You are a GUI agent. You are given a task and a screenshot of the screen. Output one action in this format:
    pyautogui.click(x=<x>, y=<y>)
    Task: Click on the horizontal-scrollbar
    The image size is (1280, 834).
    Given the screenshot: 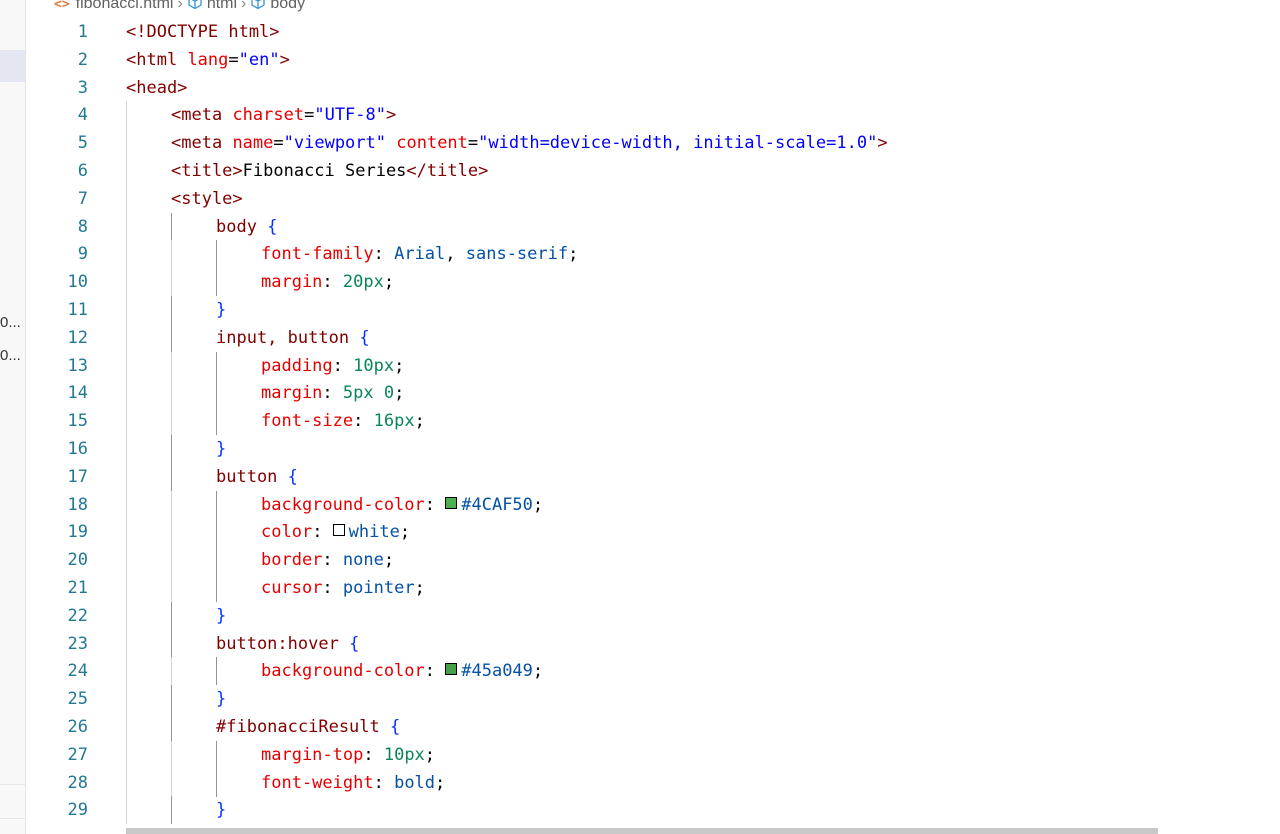 What is the action you would take?
    pyautogui.click(x=642, y=831)
    